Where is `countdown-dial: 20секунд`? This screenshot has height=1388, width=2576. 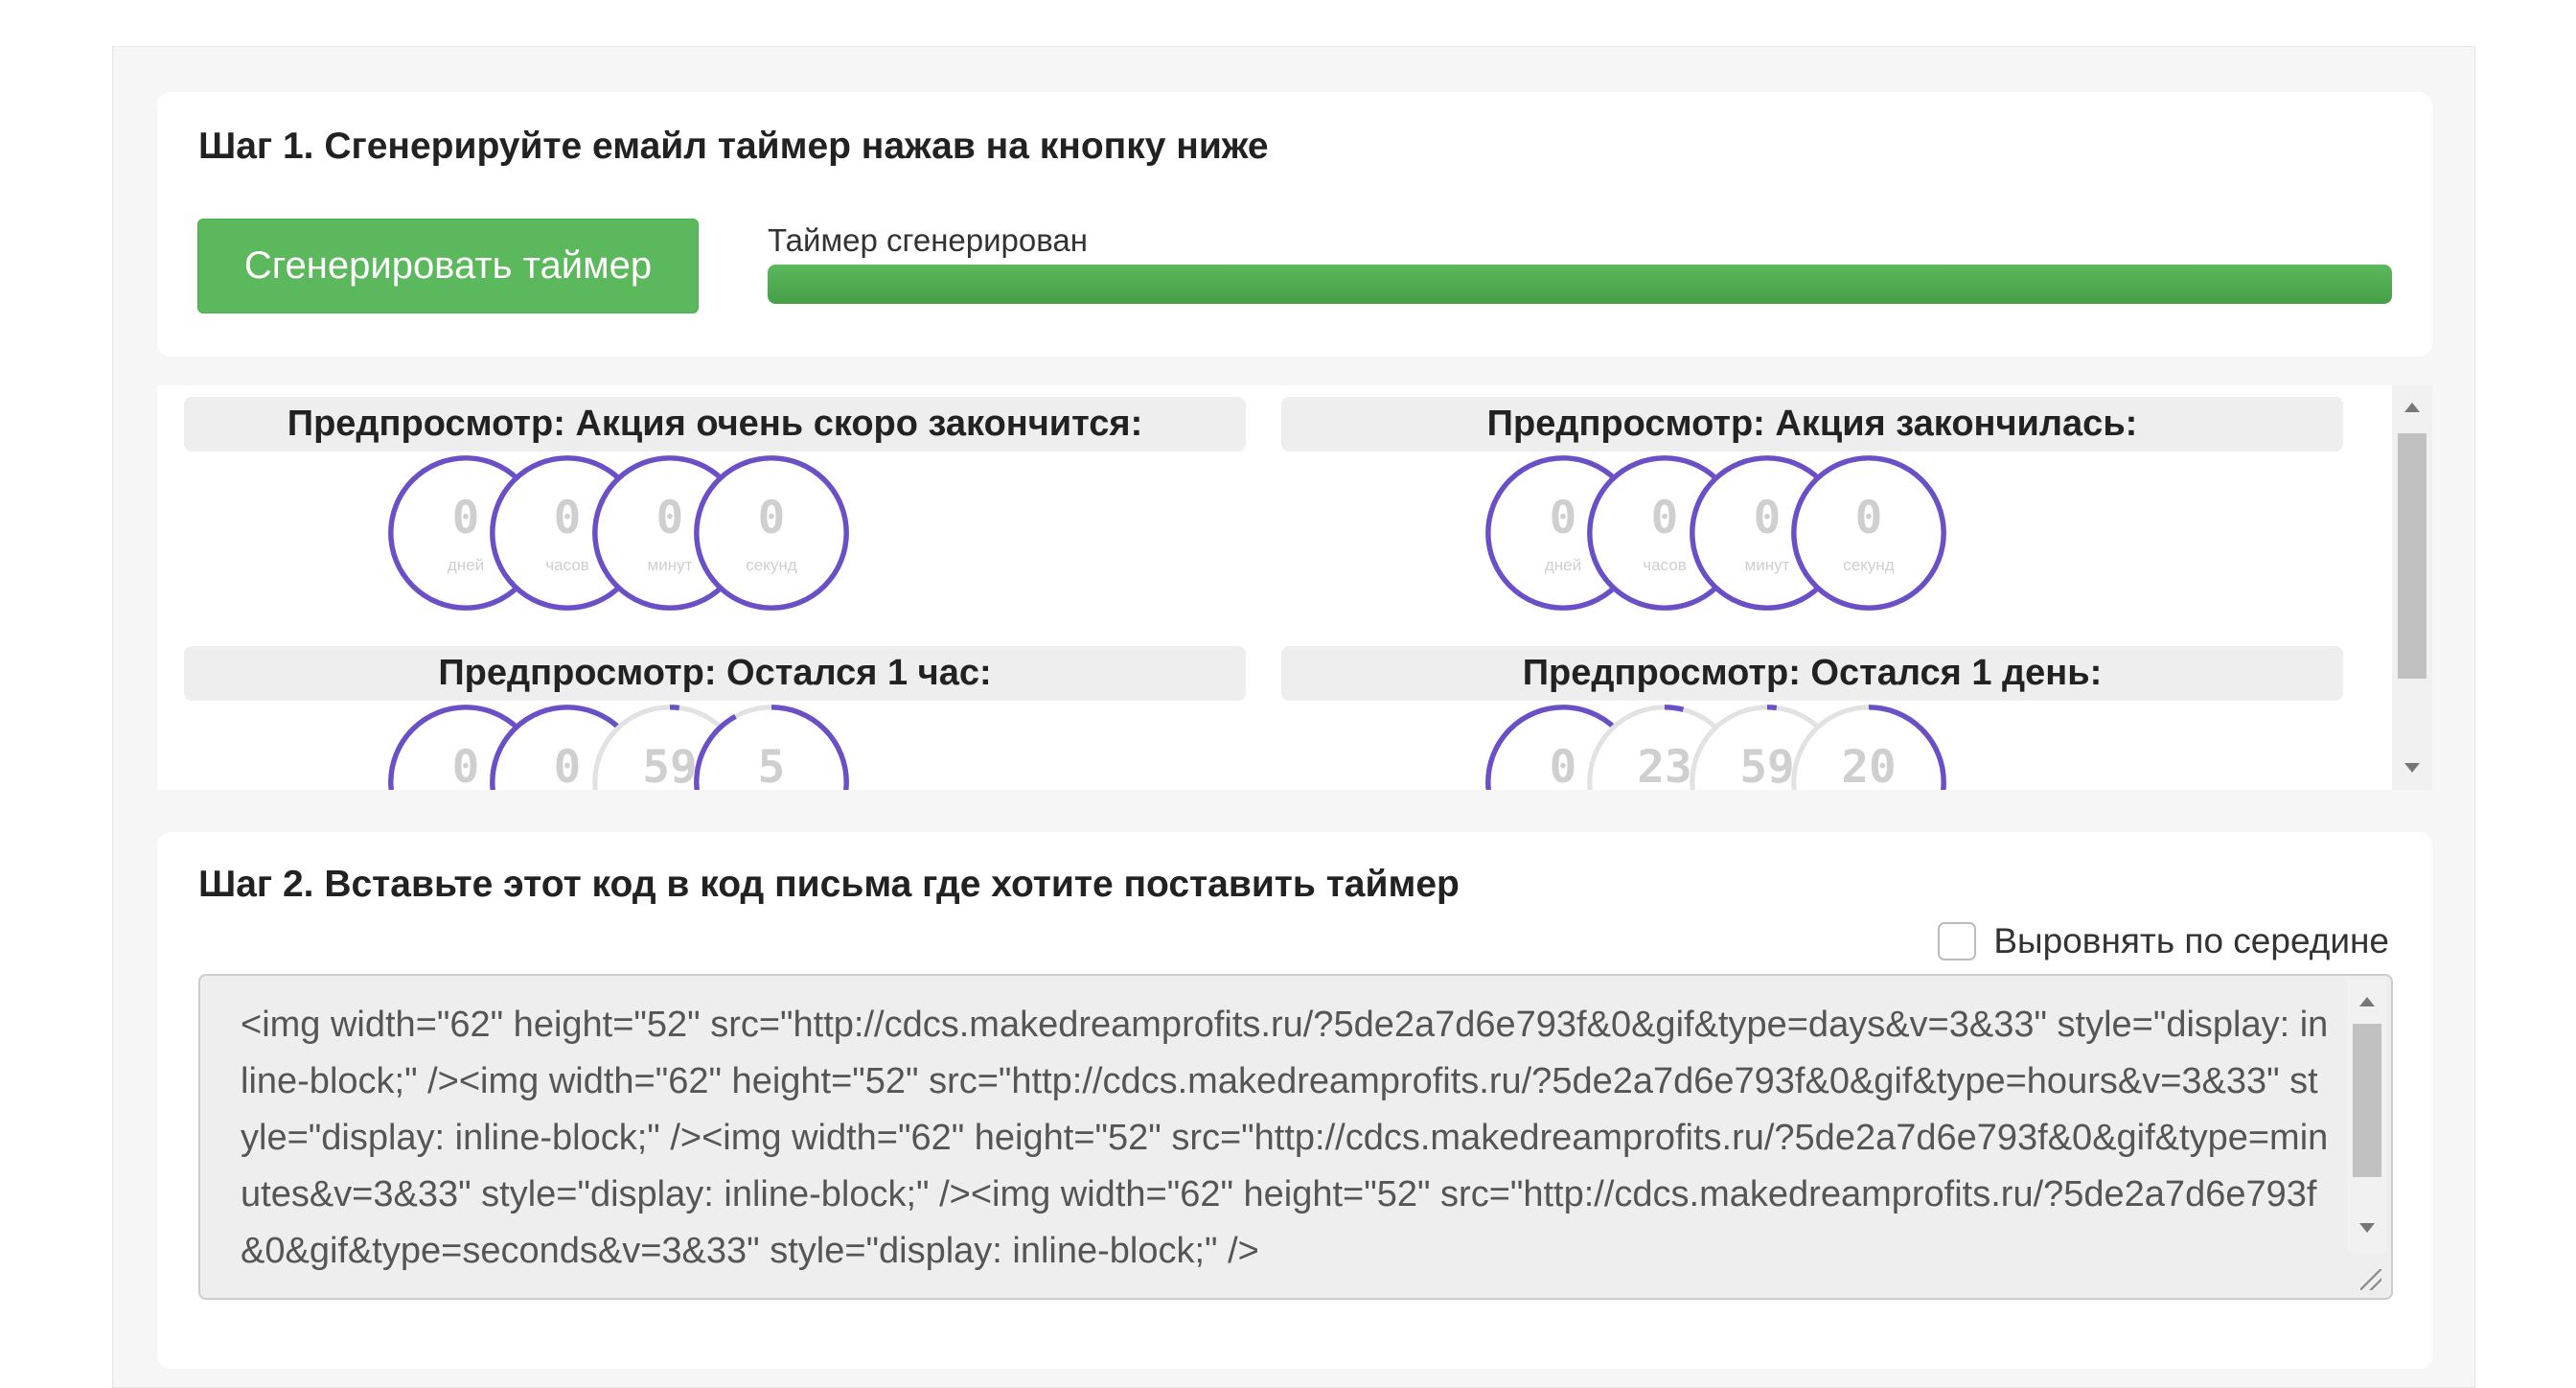
countdown-dial: 20секунд is located at coordinates (1868, 746).